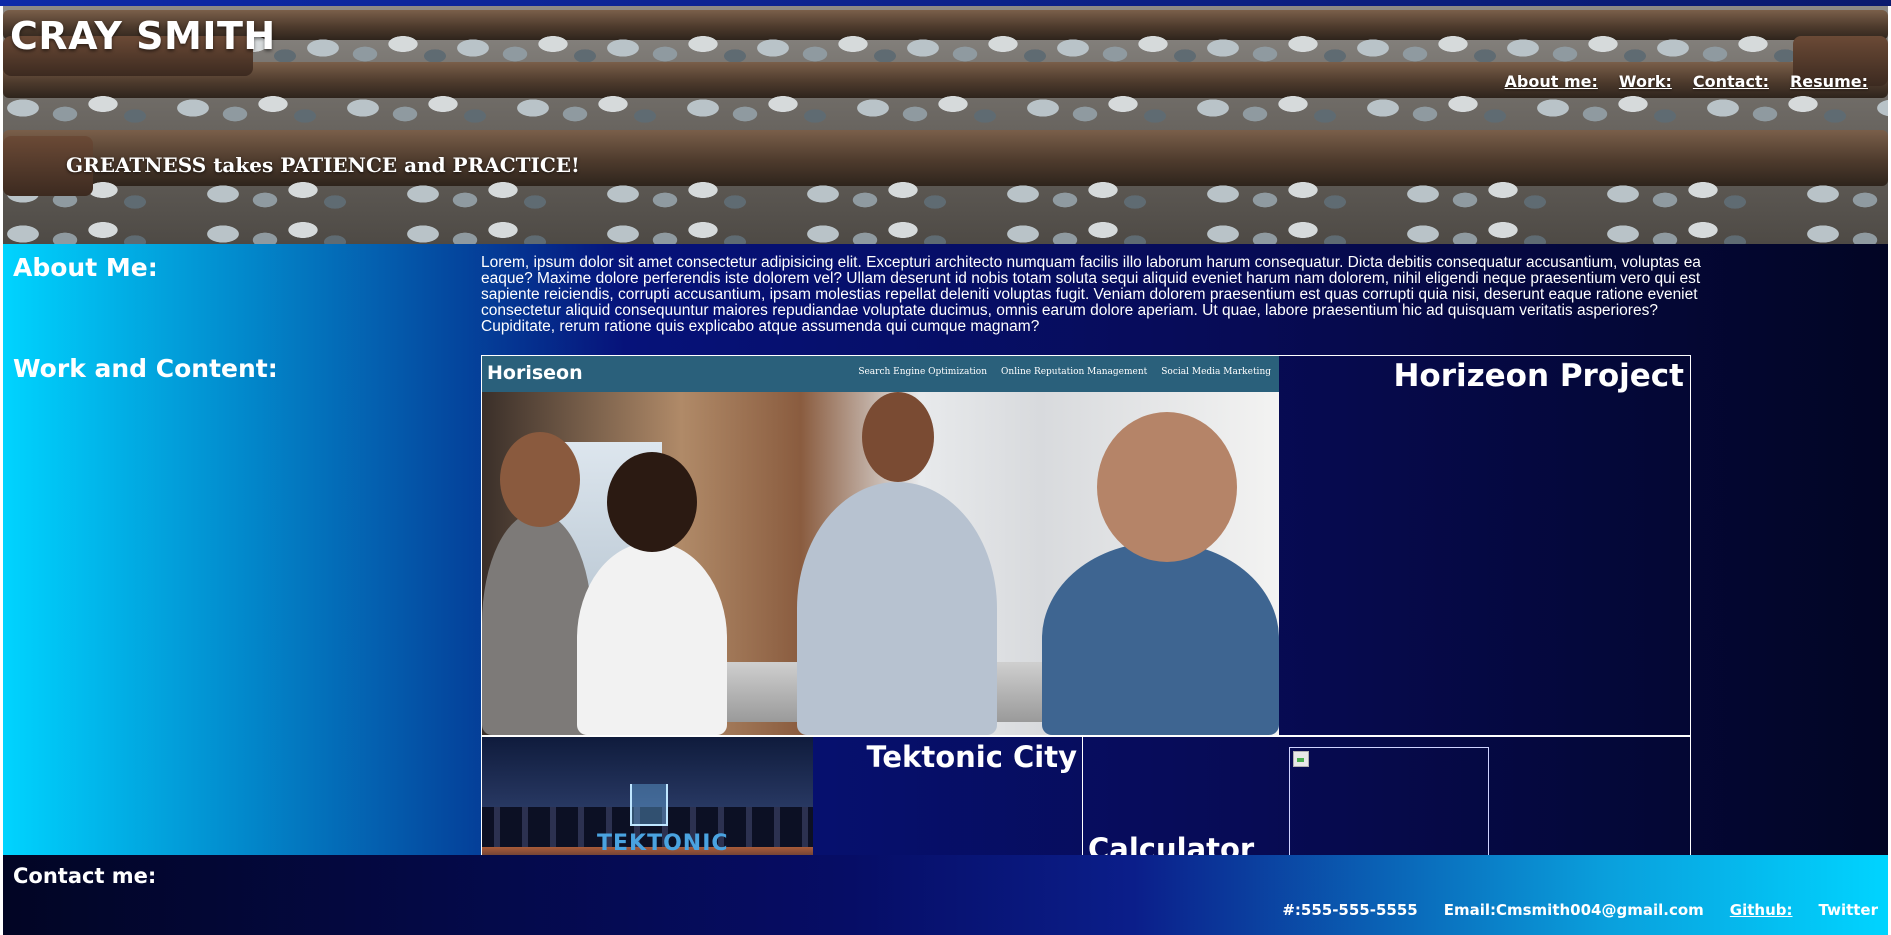  What do you see at coordinates (145, 368) in the screenshot?
I see `work-heading: Work and Content:` at bounding box center [145, 368].